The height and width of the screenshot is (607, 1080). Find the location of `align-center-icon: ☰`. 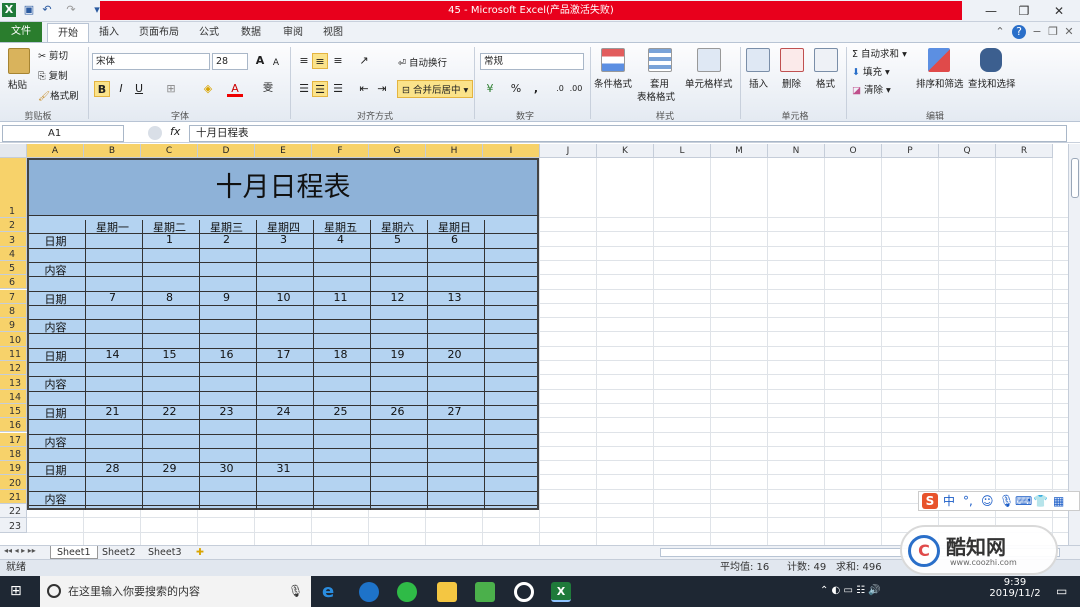

align-center-icon: ☰ is located at coordinates (320, 89).